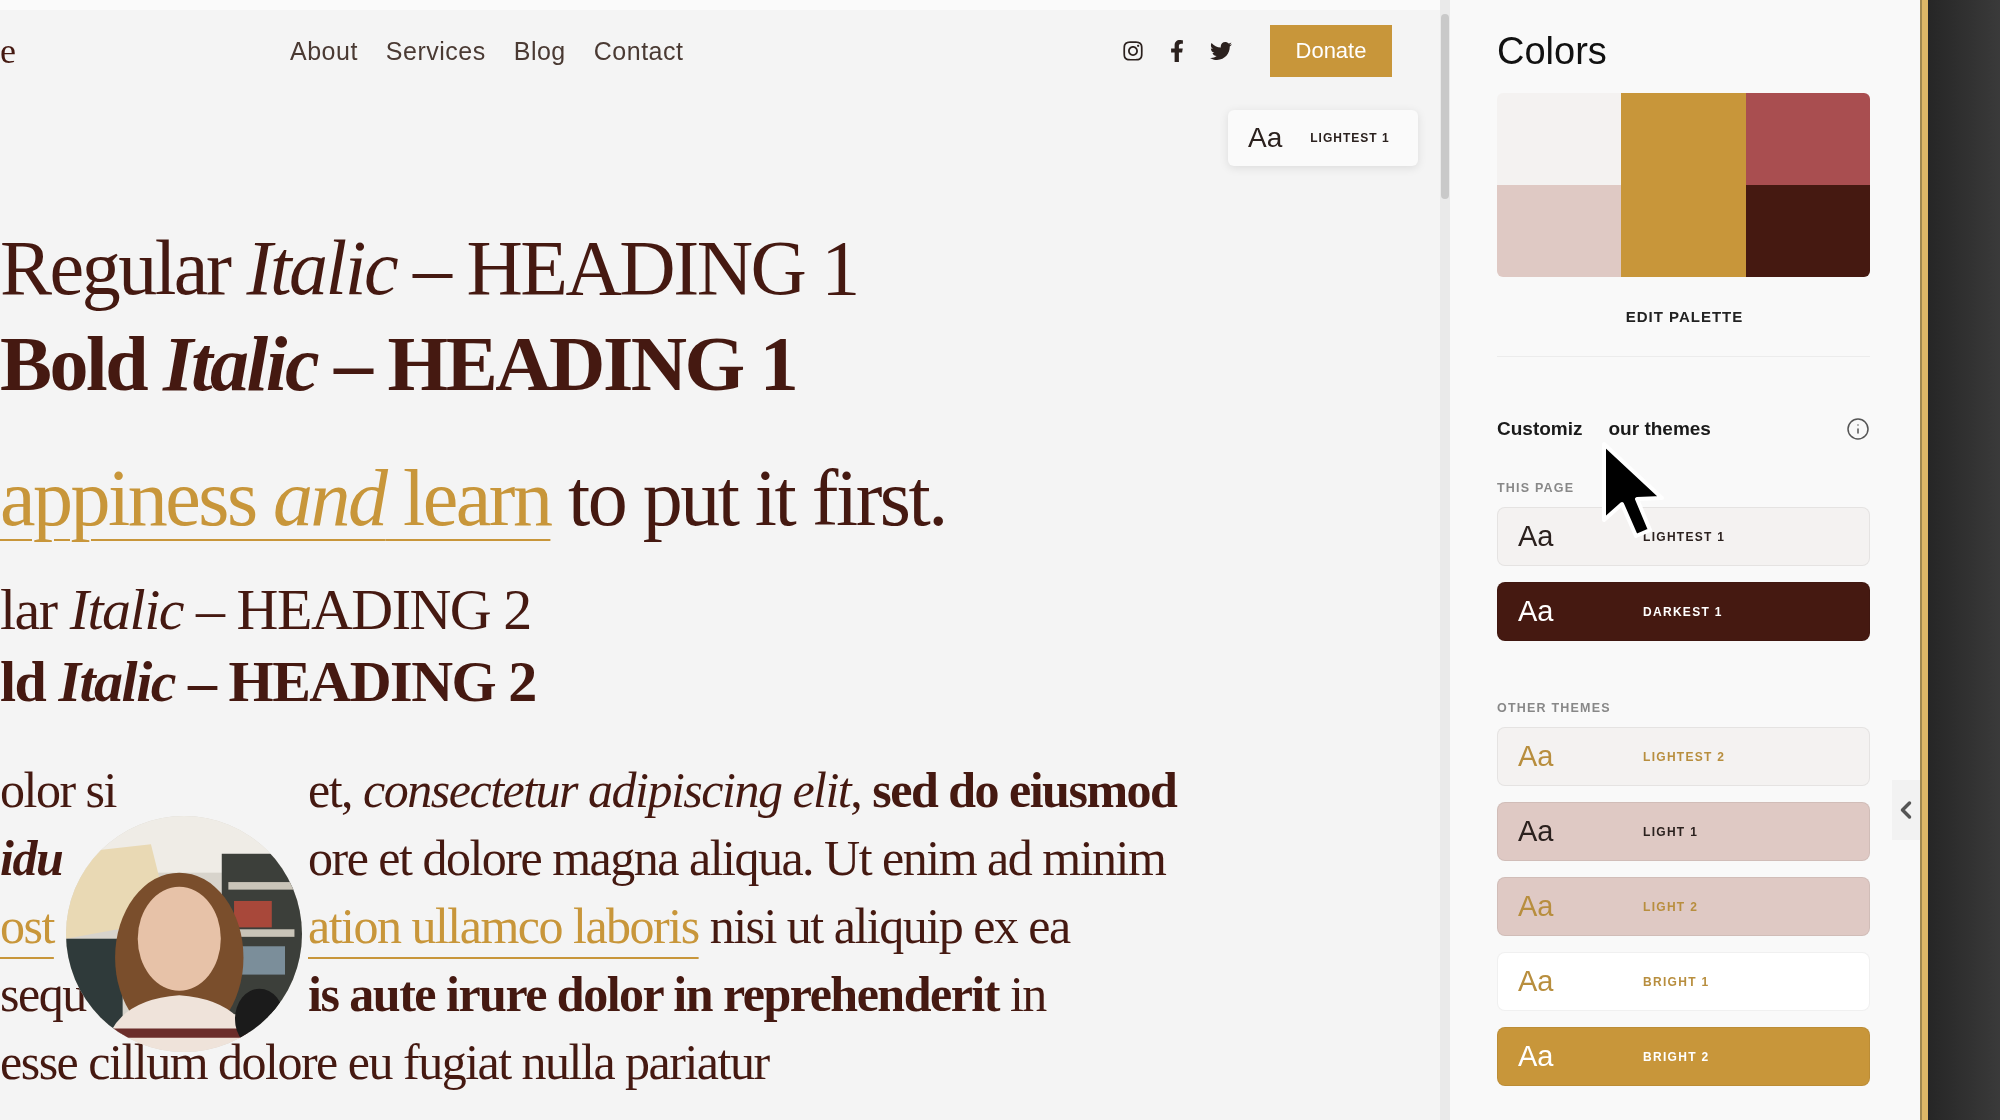  I want to click on color-palette, so click(1683, 185).